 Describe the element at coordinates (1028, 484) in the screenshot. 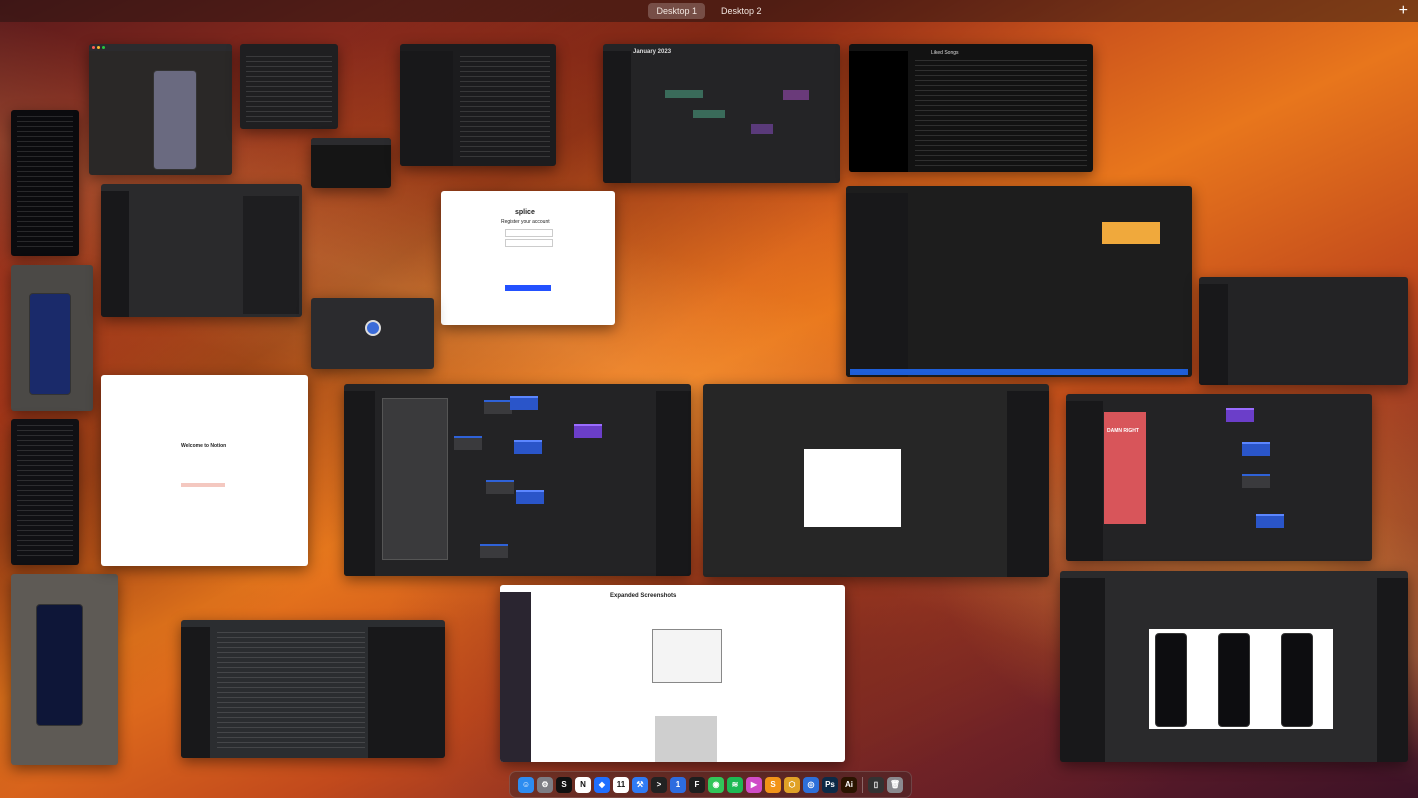

I see `photoshop-panels` at that location.